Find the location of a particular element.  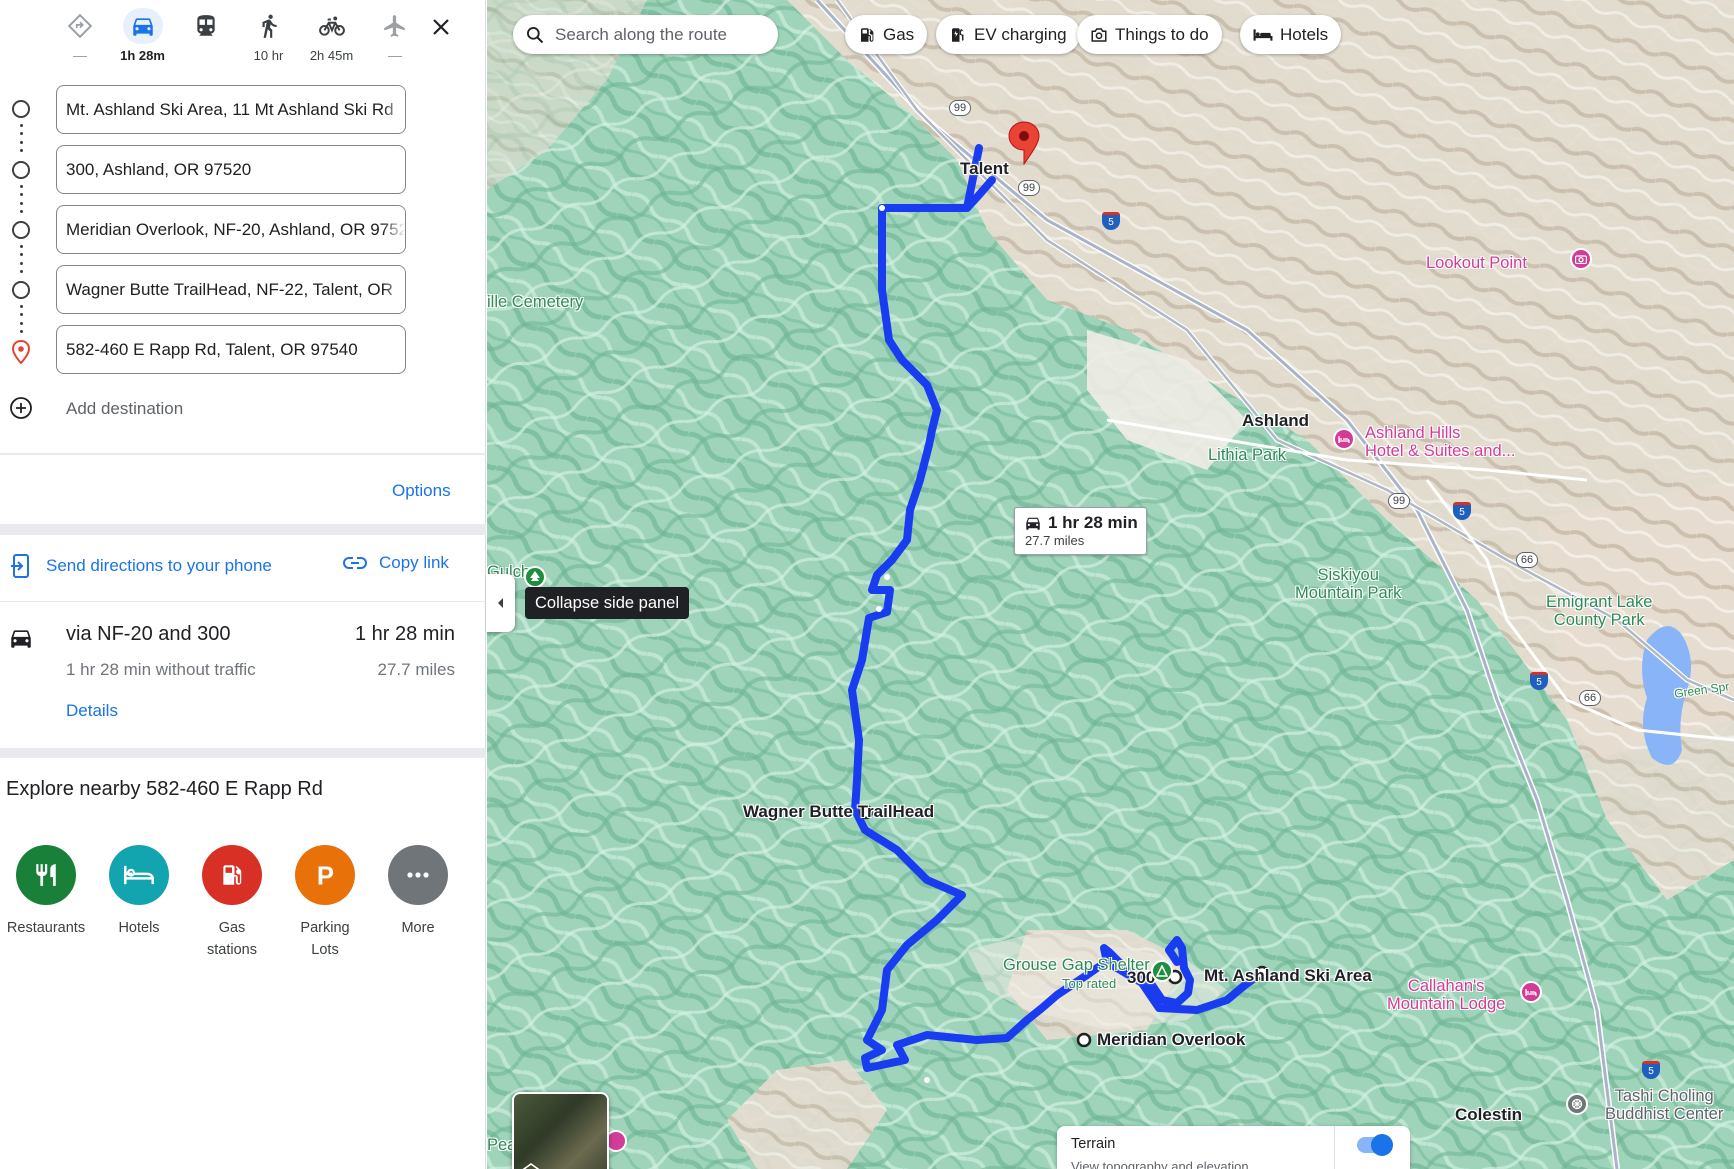

map-label-wagner-butte: Wagner Butte TrailHead is located at coordinates (838, 812).